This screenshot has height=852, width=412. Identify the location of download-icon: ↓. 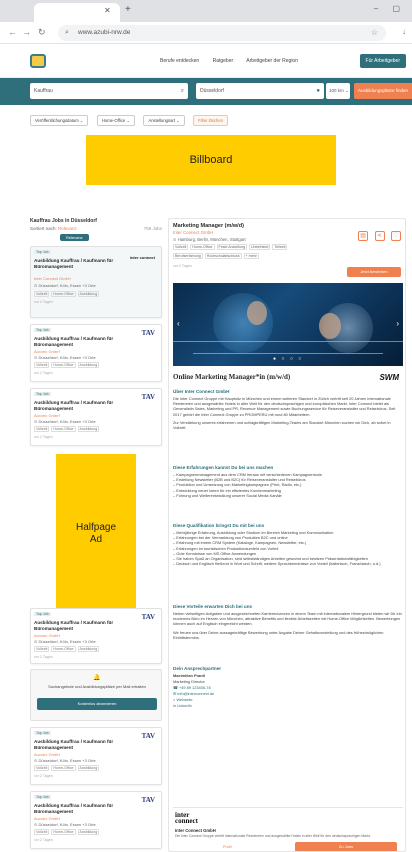
(404, 31).